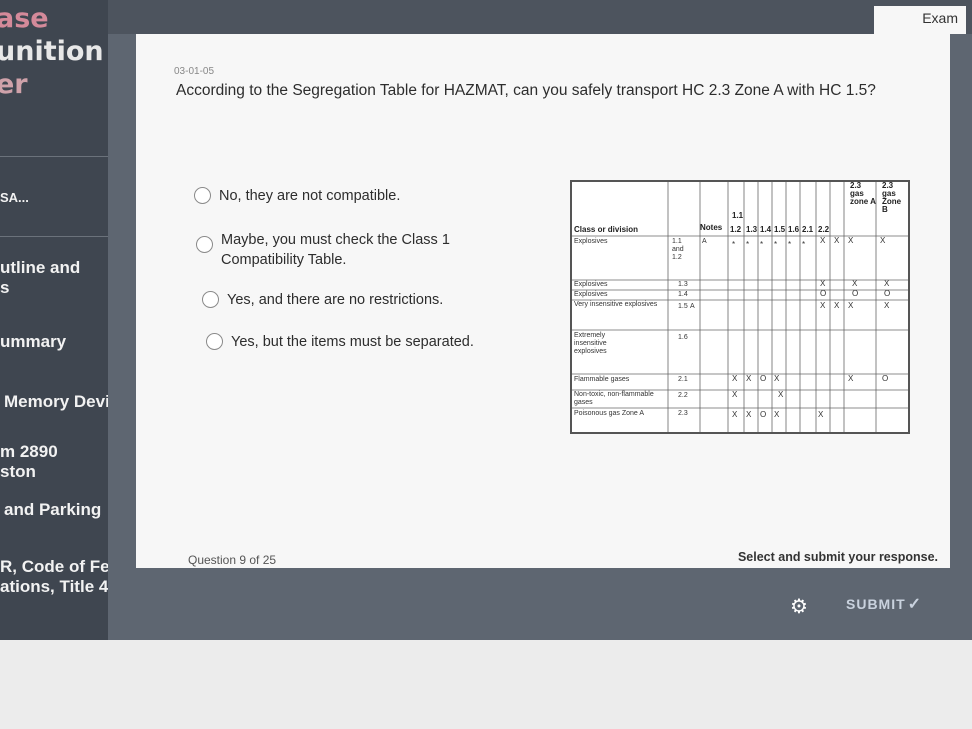 The image size is (972, 729). What do you see at coordinates (352, 342) in the screenshot?
I see `answer-label: Yes, but the items must be separated.` at bounding box center [352, 342].